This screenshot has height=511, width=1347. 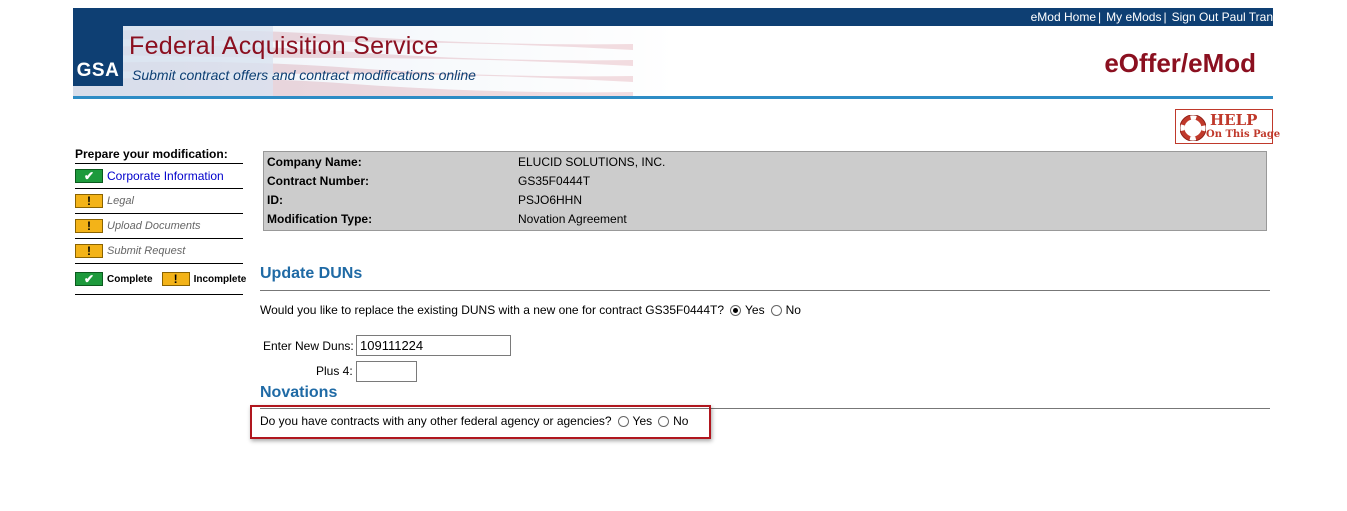 I want to click on info-row-id: ID: PSJO6HHN, so click(x=762, y=200).